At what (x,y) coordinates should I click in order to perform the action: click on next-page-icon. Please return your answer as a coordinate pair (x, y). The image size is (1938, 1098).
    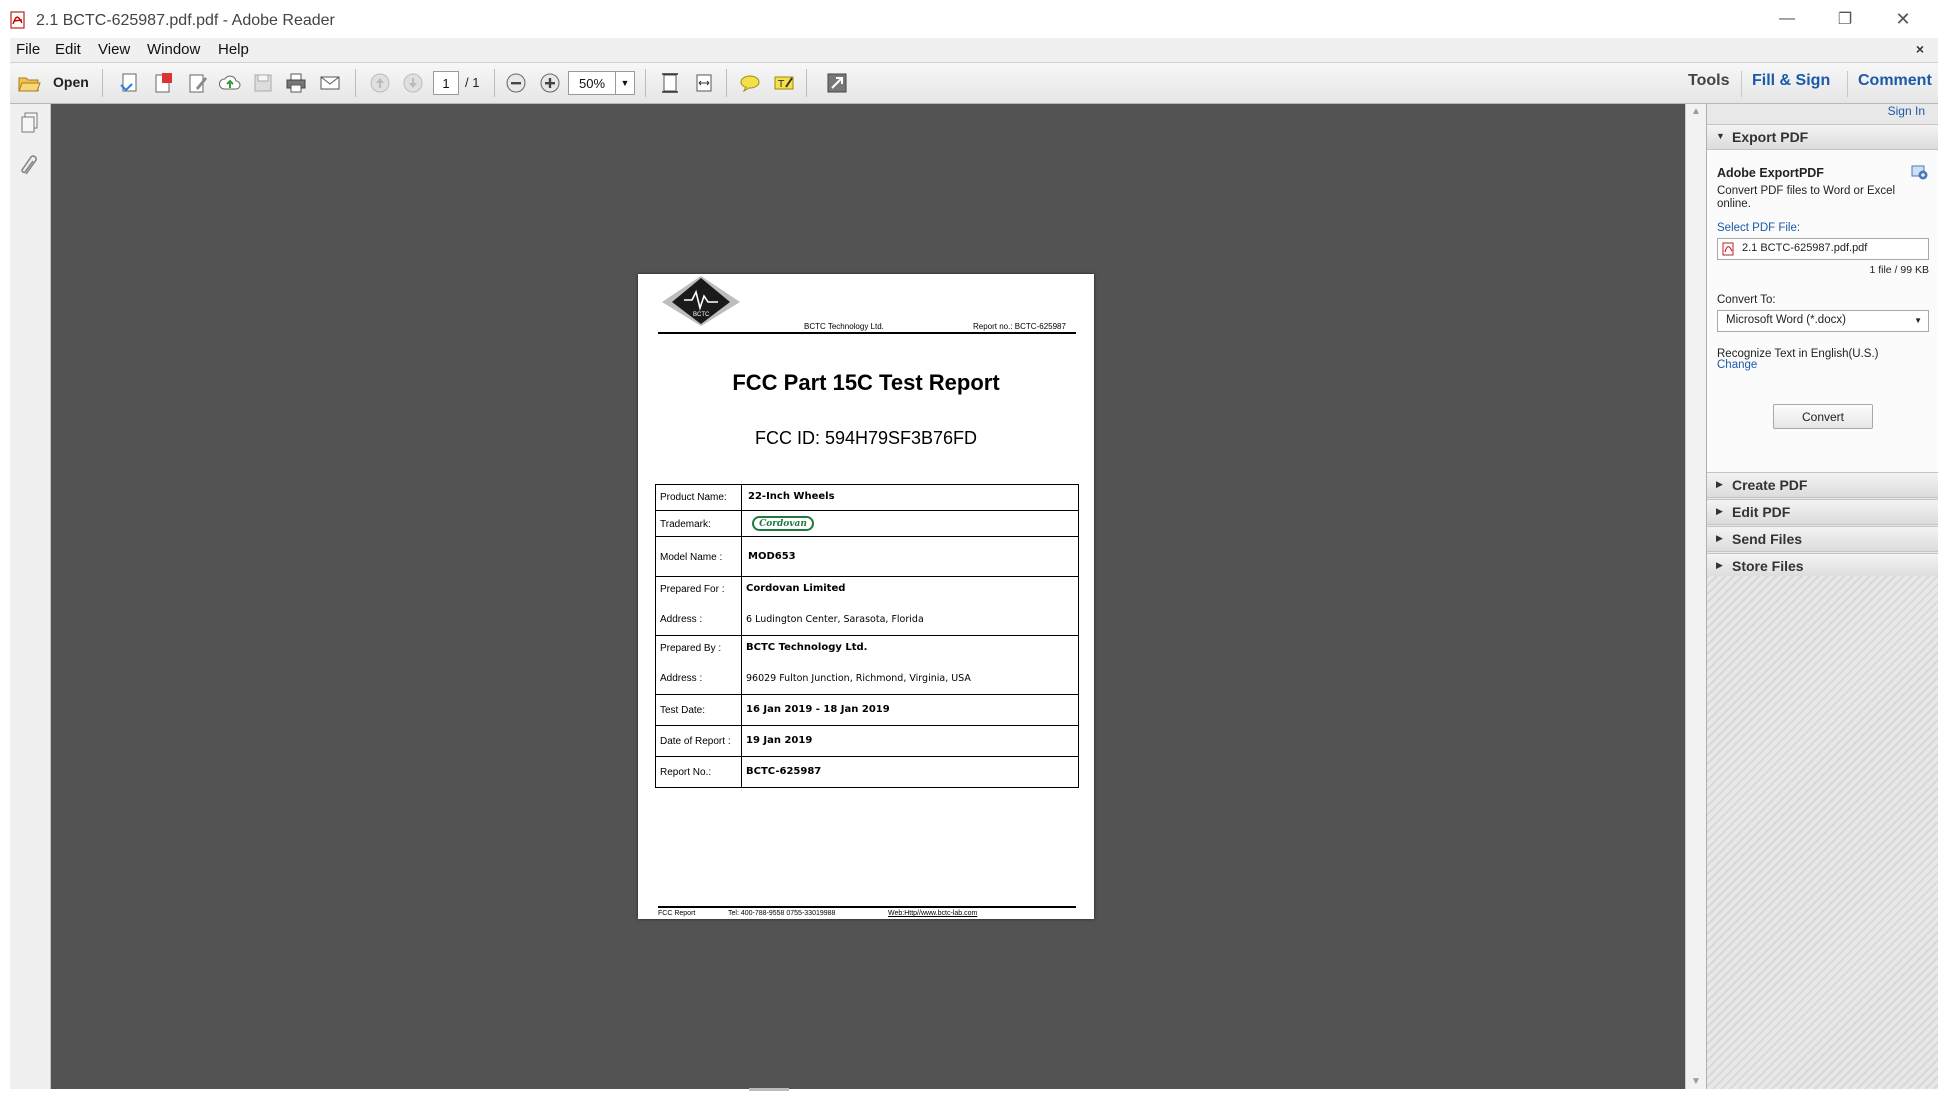
    Looking at the image, I should click on (413, 83).